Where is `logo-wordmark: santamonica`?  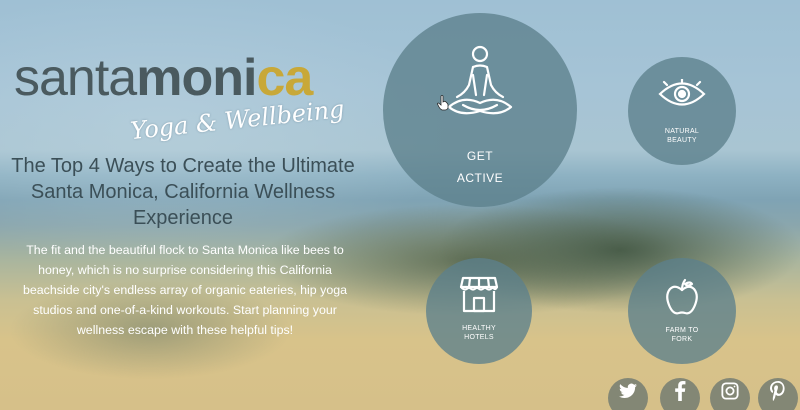
logo-wordmark: santamonica is located at coordinates (179, 78).